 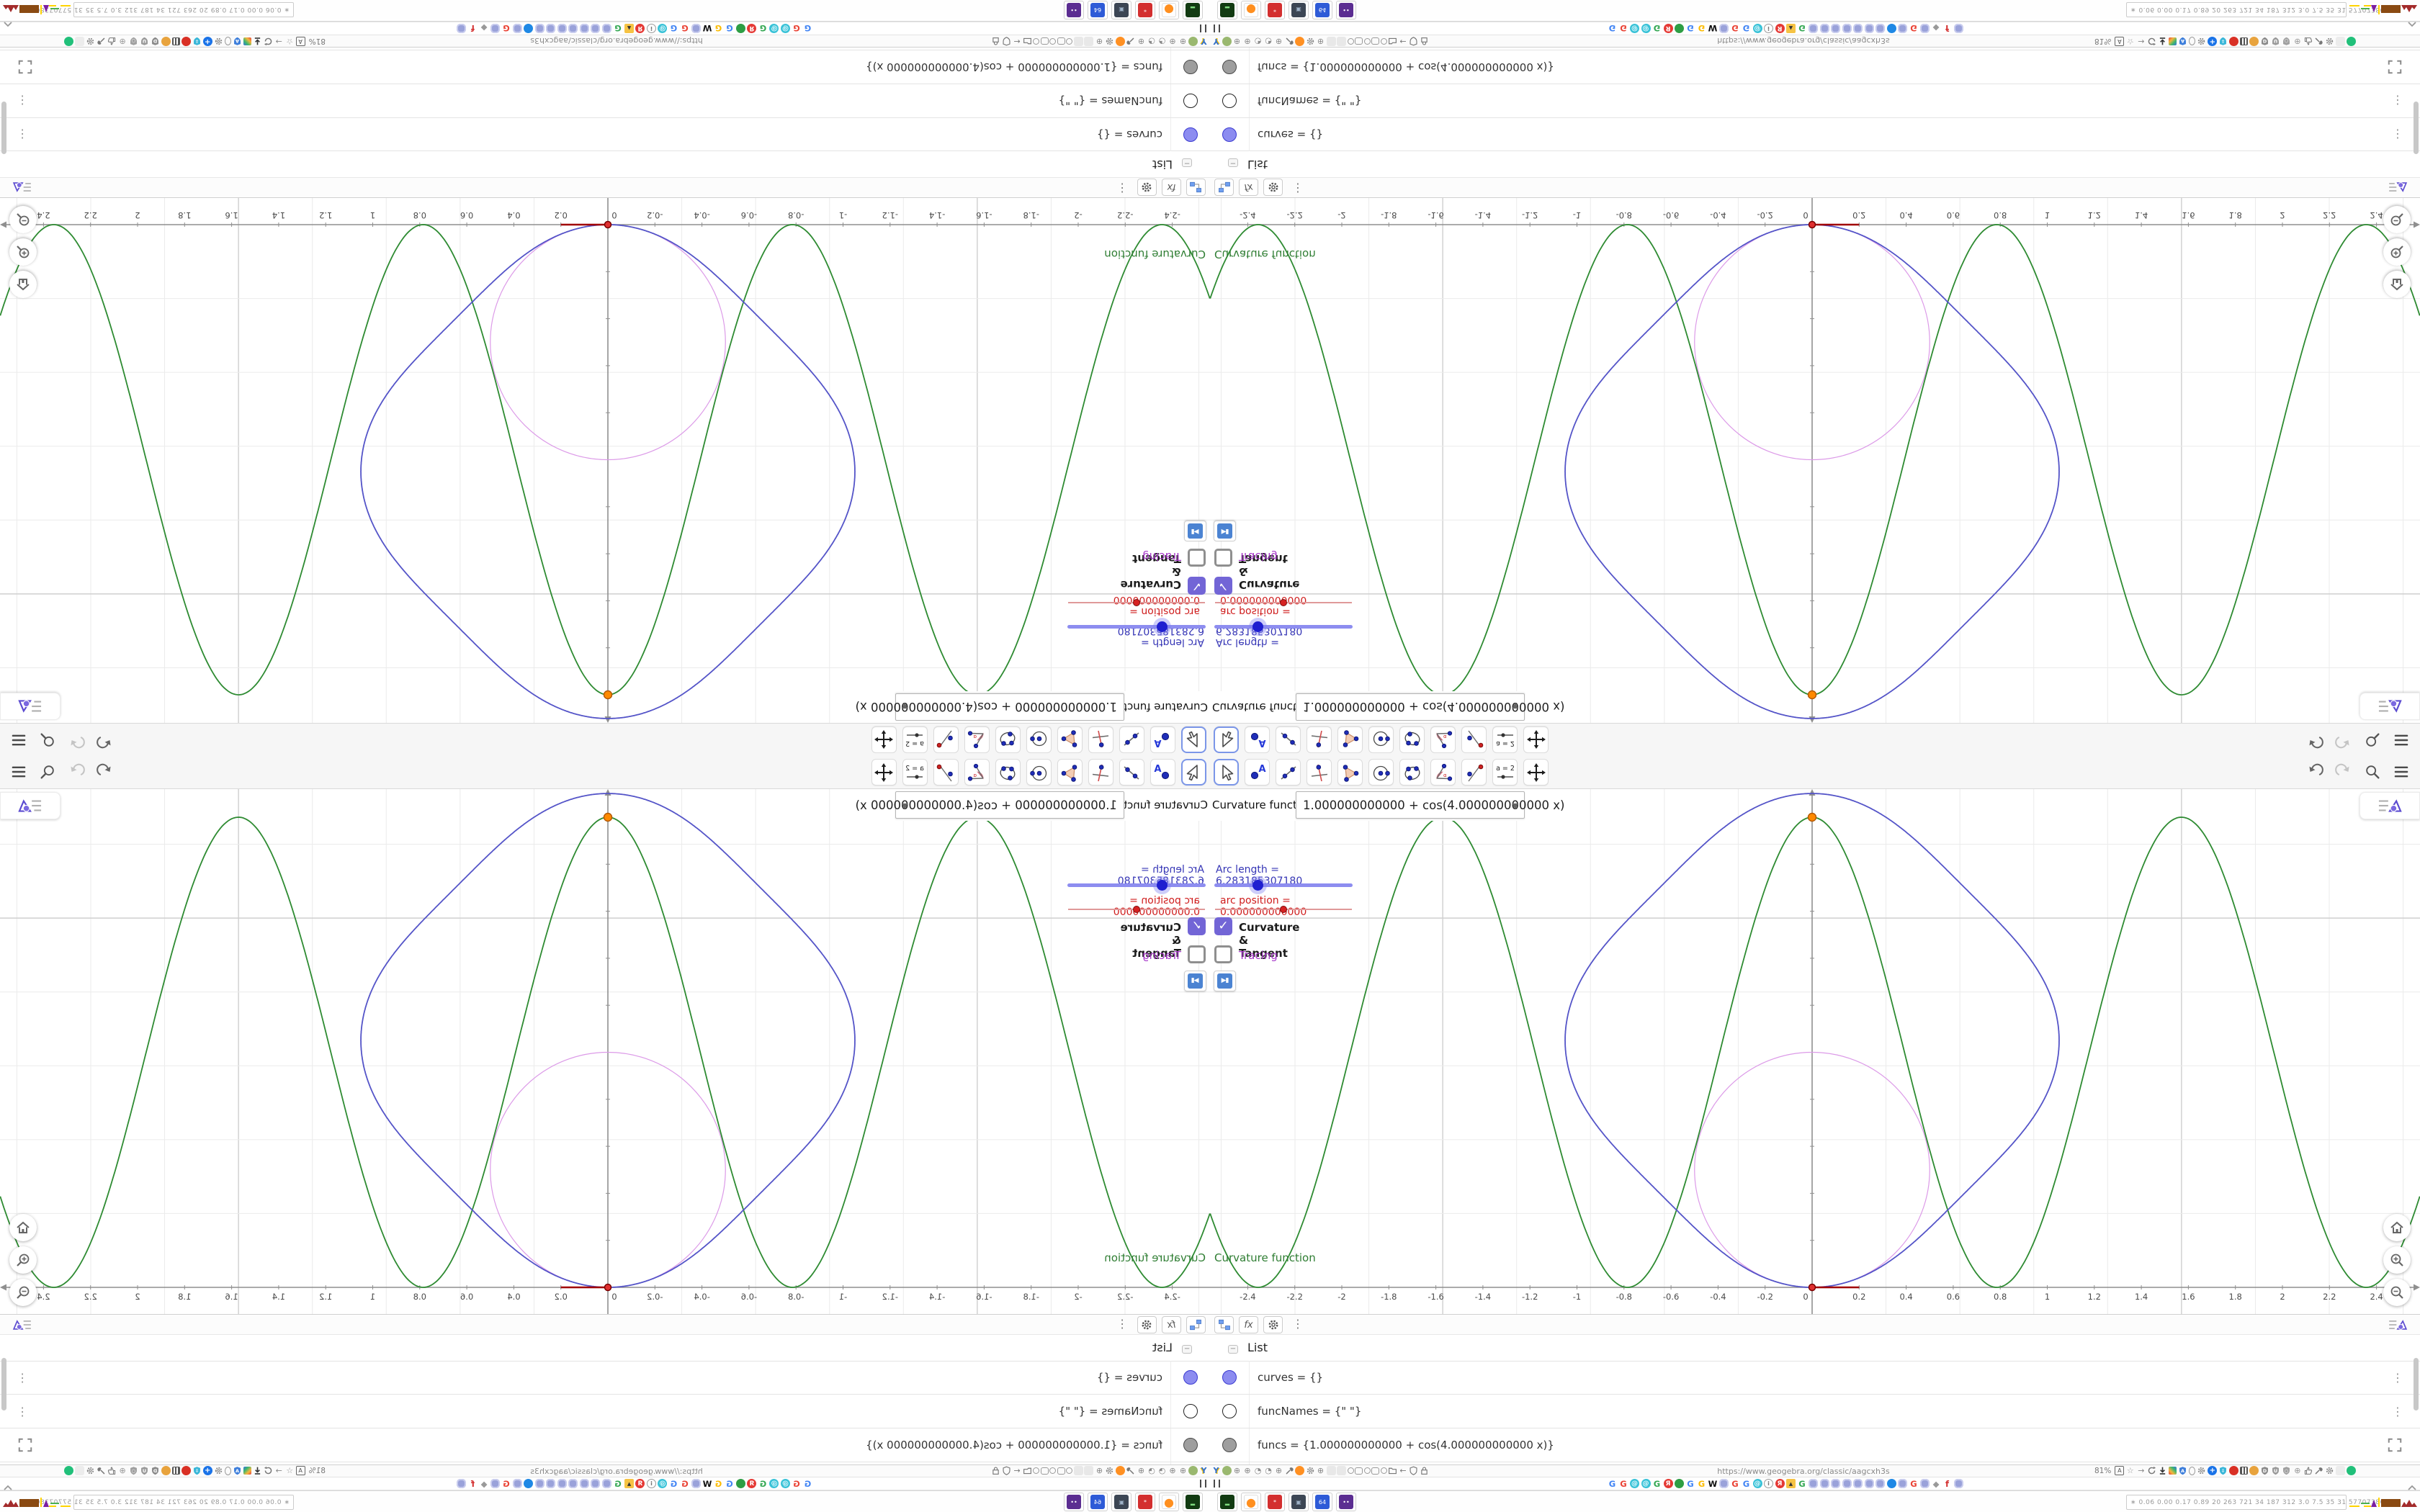 What do you see at coordinates (2141, 1470) in the screenshot?
I see `forward-arrow-icon: →` at bounding box center [2141, 1470].